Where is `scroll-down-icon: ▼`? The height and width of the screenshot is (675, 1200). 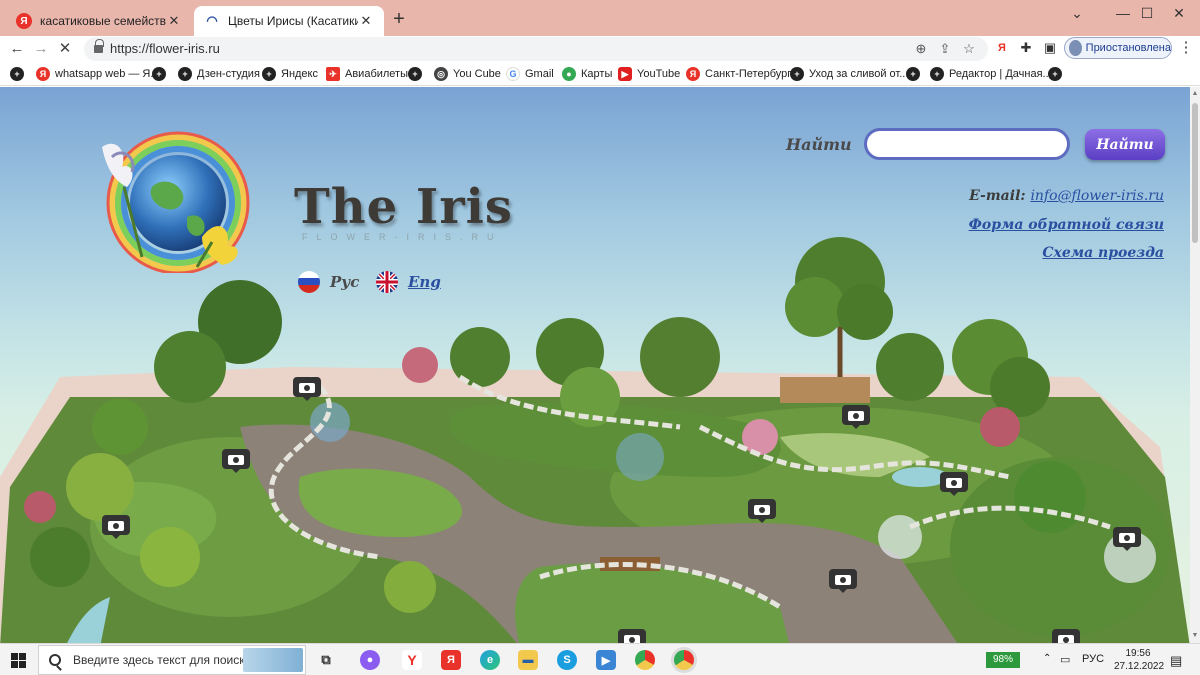 scroll-down-icon: ▼ is located at coordinates (1195, 636).